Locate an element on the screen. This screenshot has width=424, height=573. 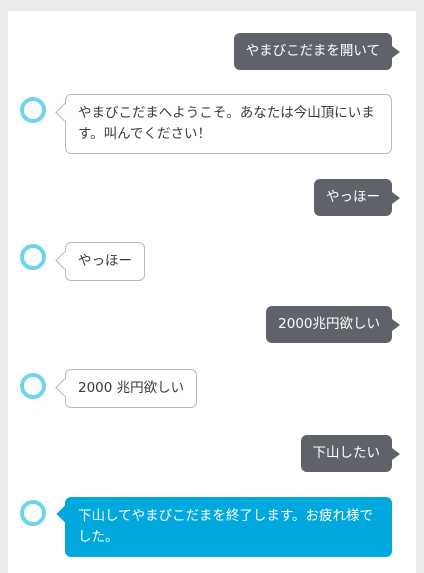
user-message: 下山したい is located at coordinates (350, 453).